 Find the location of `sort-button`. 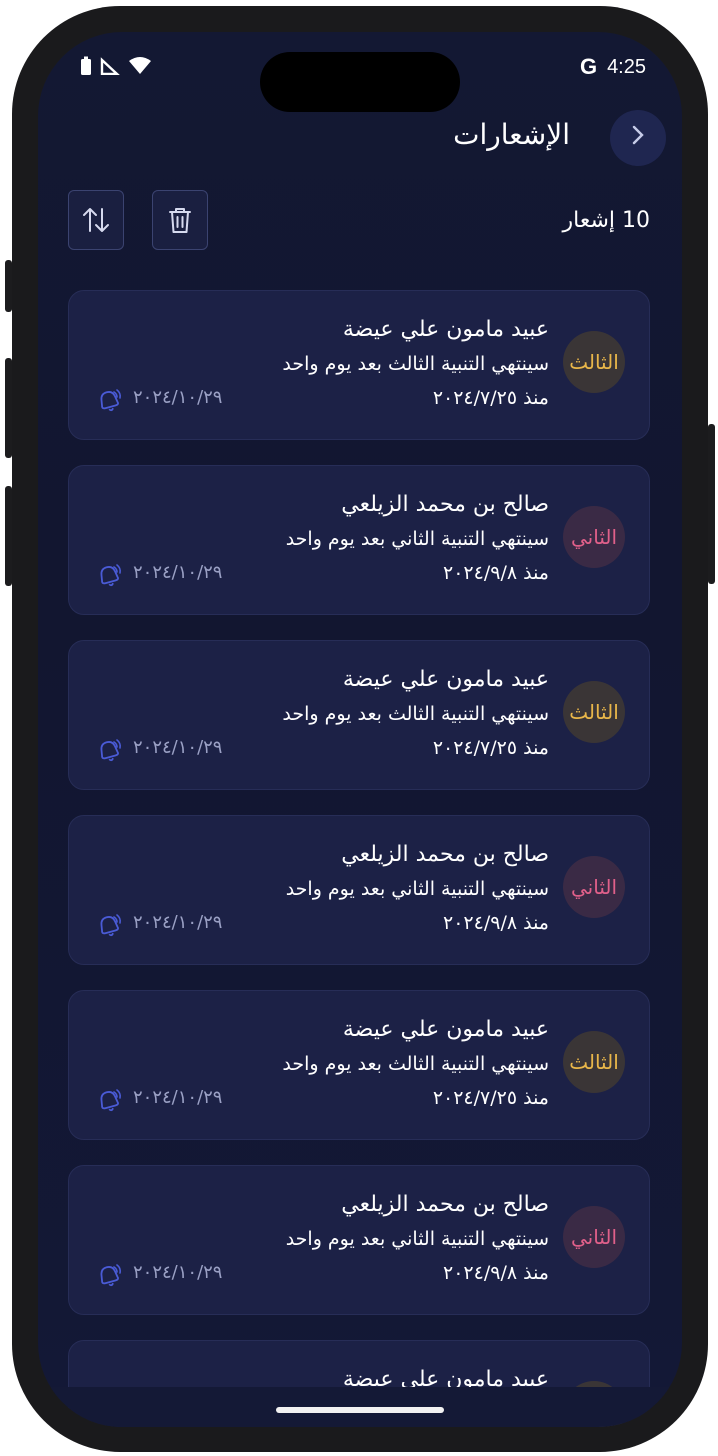

sort-button is located at coordinates (96, 220).